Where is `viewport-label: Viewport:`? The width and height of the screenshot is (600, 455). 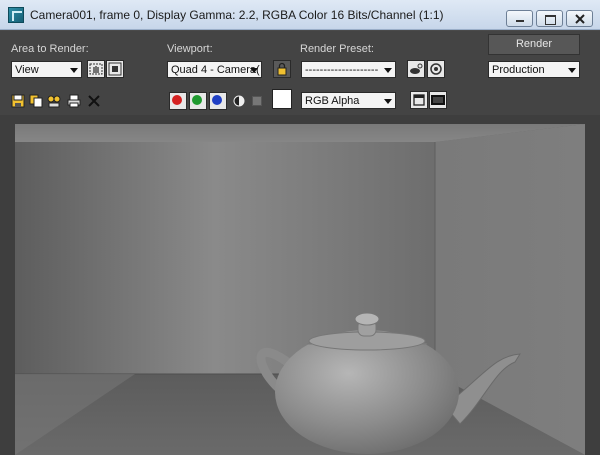 viewport-label: Viewport: is located at coordinates (190, 49).